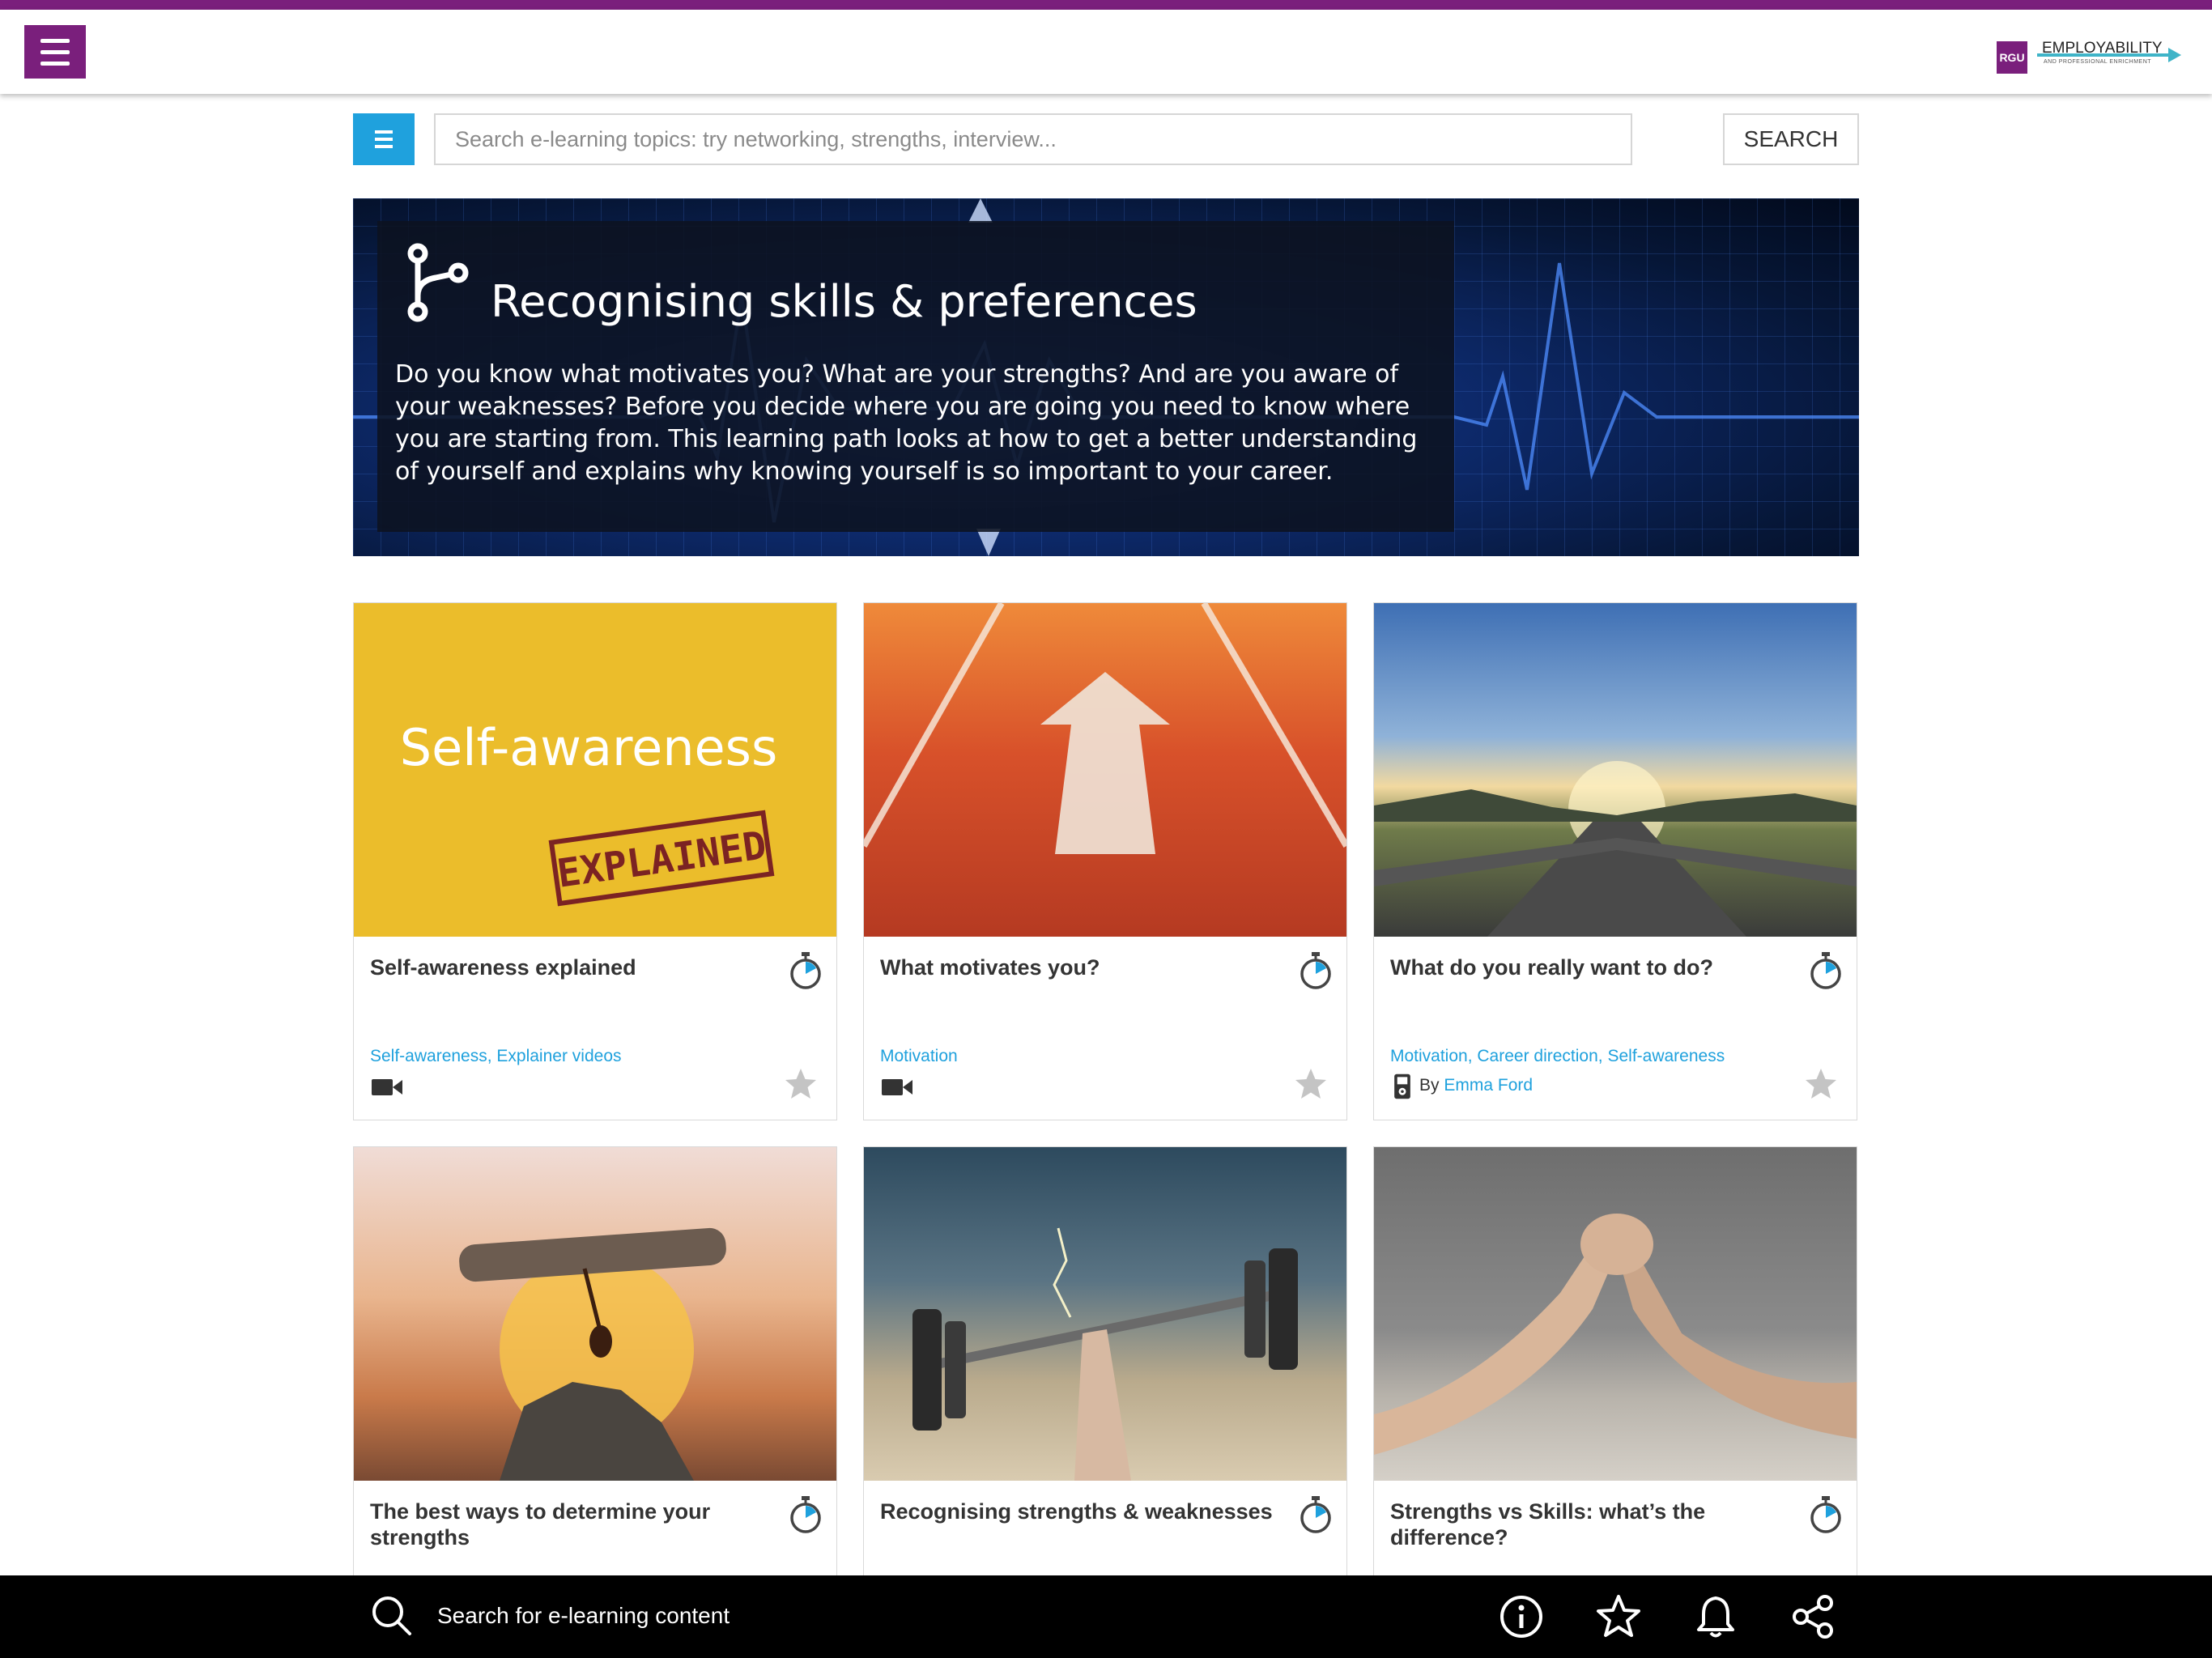  I want to click on card-title: What do you really want to do?, so click(1589, 967).